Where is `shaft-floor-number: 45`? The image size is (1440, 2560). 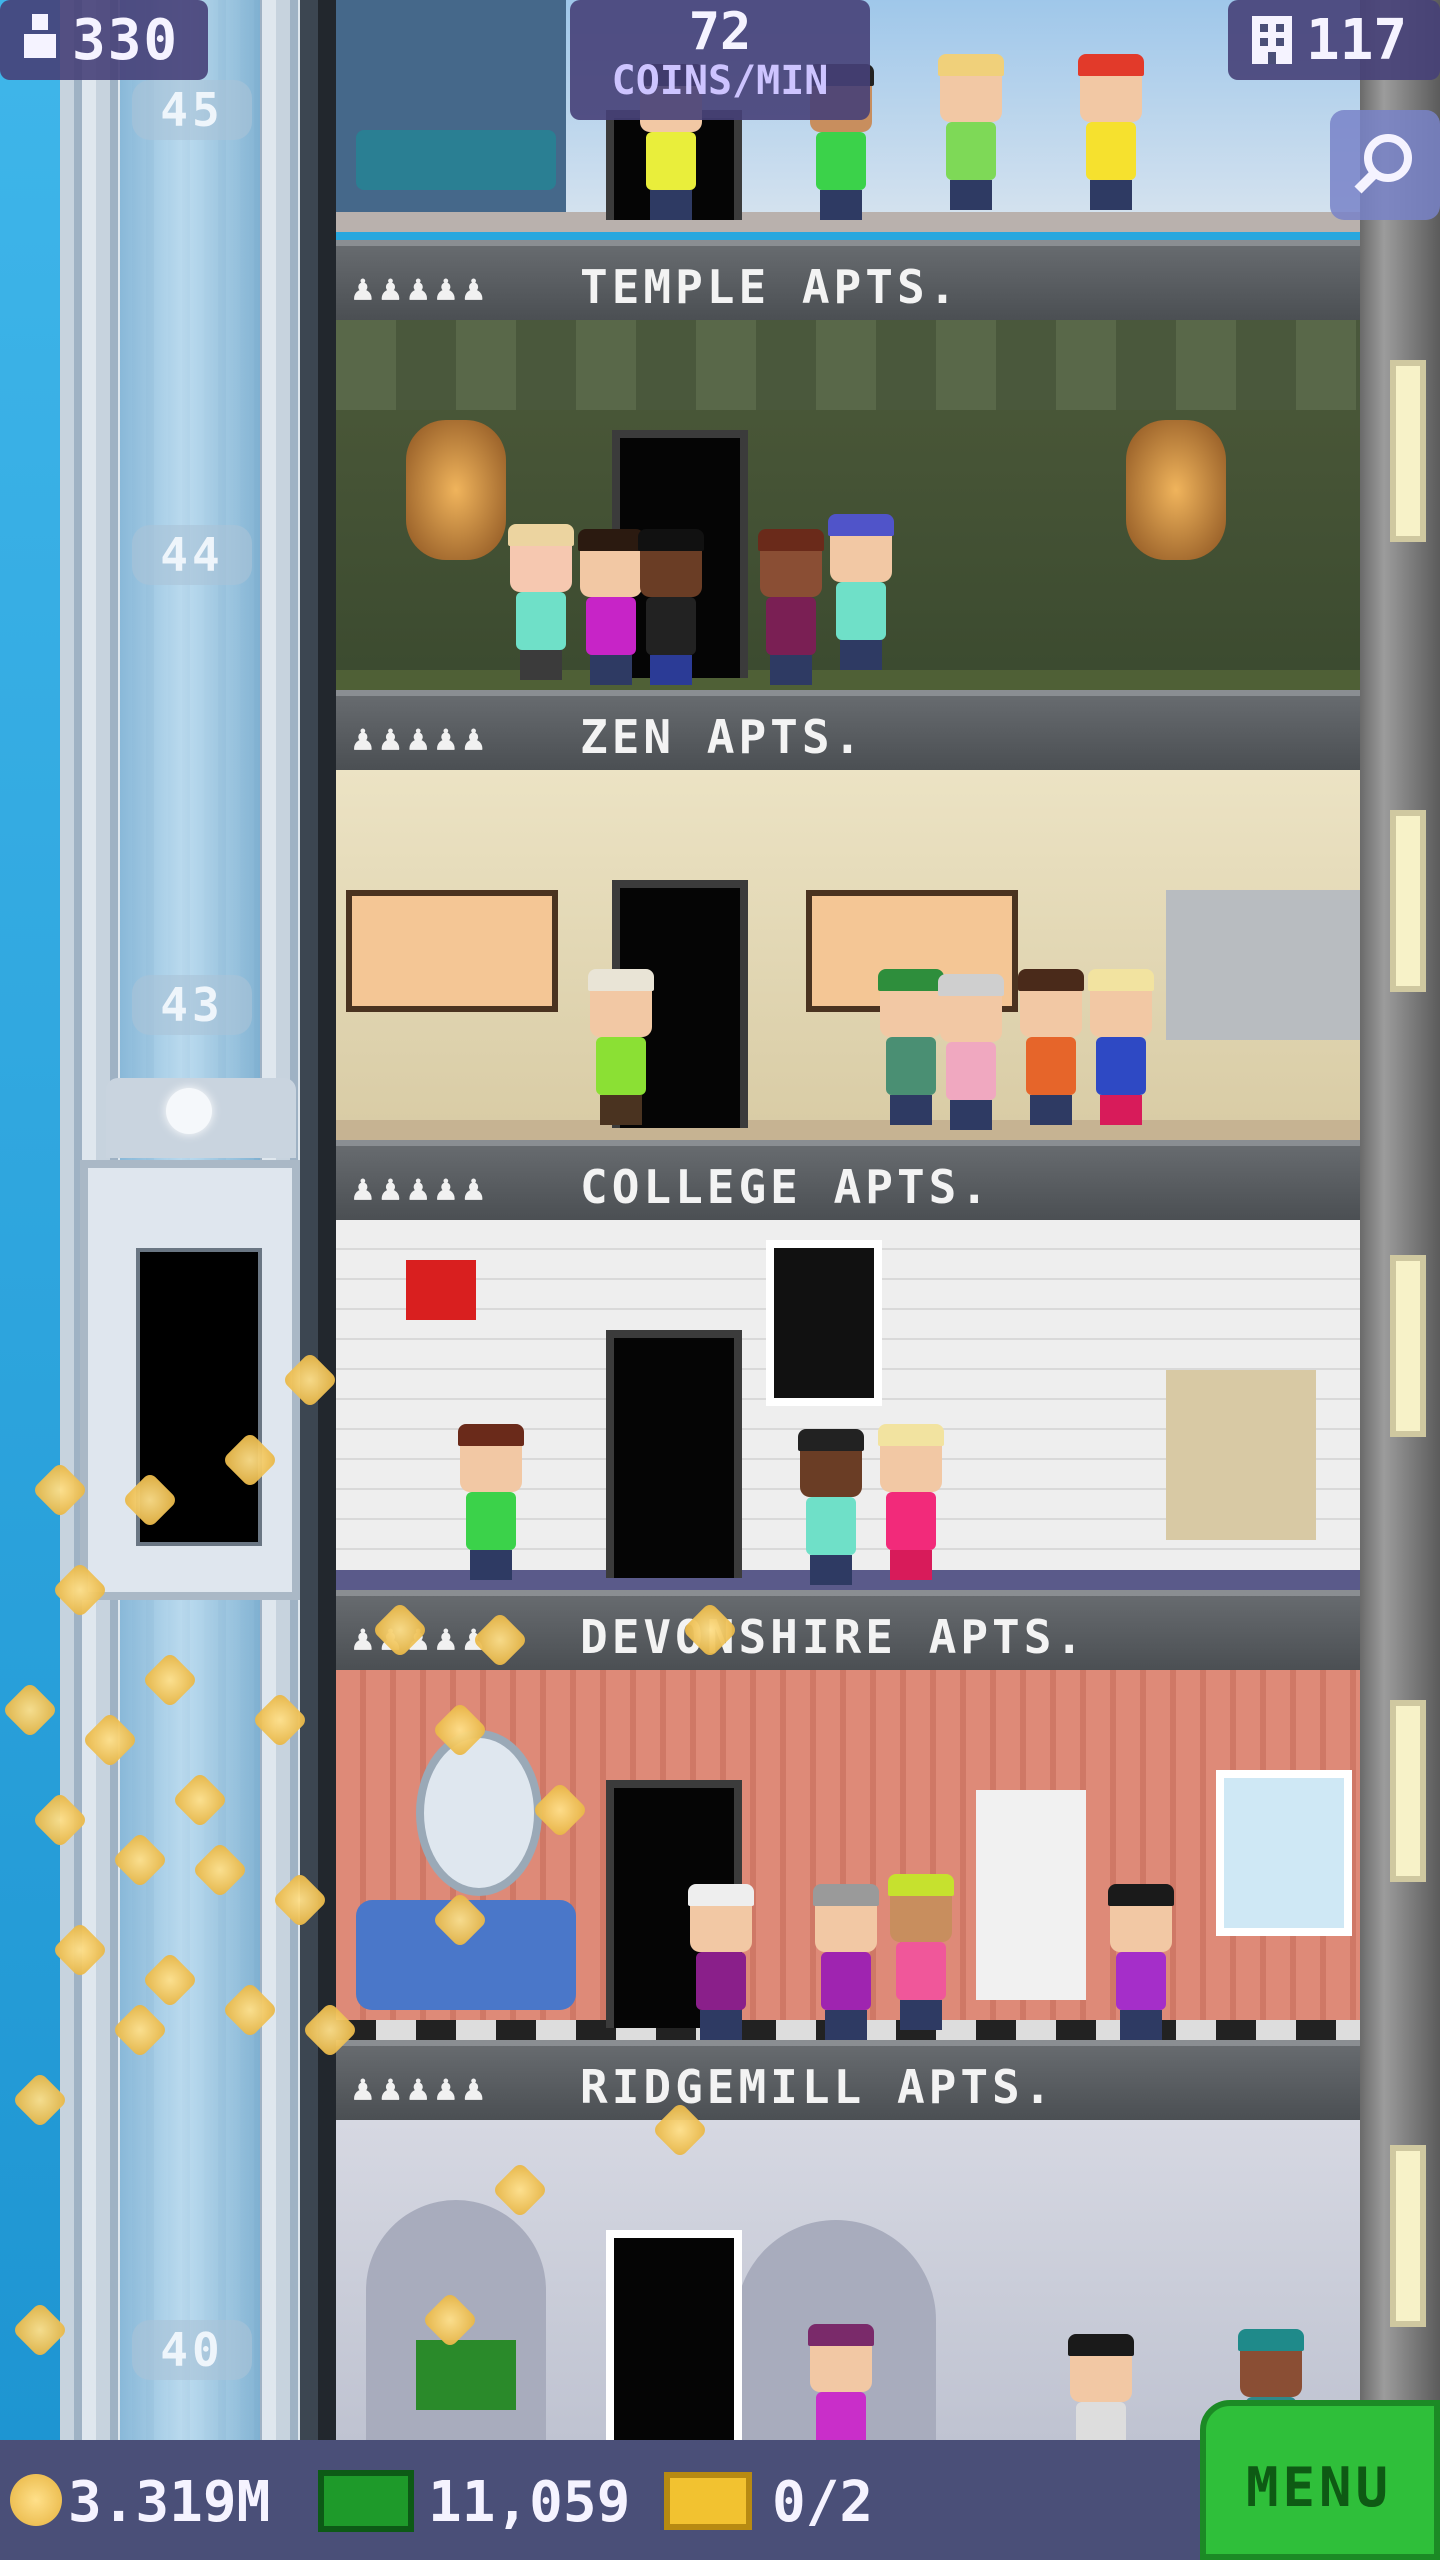 shaft-floor-number: 45 is located at coordinates (192, 110).